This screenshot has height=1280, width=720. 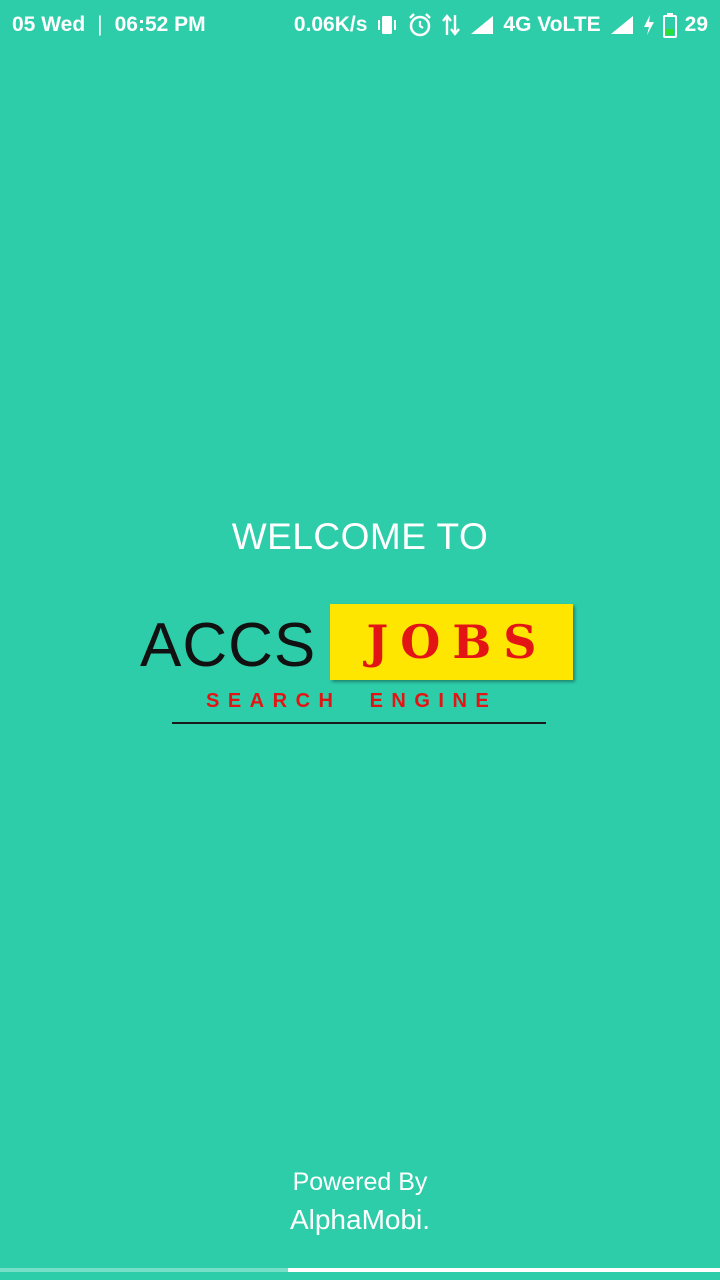 I want to click on logo-jobs-text: JOBS, so click(x=457, y=642).